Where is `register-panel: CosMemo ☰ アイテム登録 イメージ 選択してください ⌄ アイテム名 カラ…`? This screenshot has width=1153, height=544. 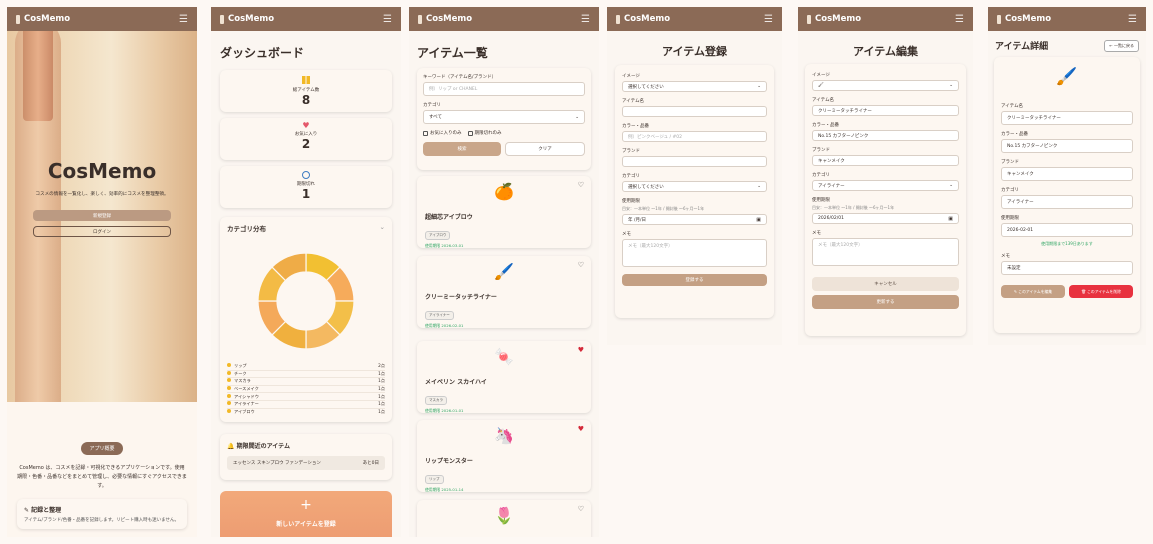 register-panel: CosMemo ☰ アイテム登録 イメージ 選択してください ⌄ アイテム名 カラ… is located at coordinates (694, 176).